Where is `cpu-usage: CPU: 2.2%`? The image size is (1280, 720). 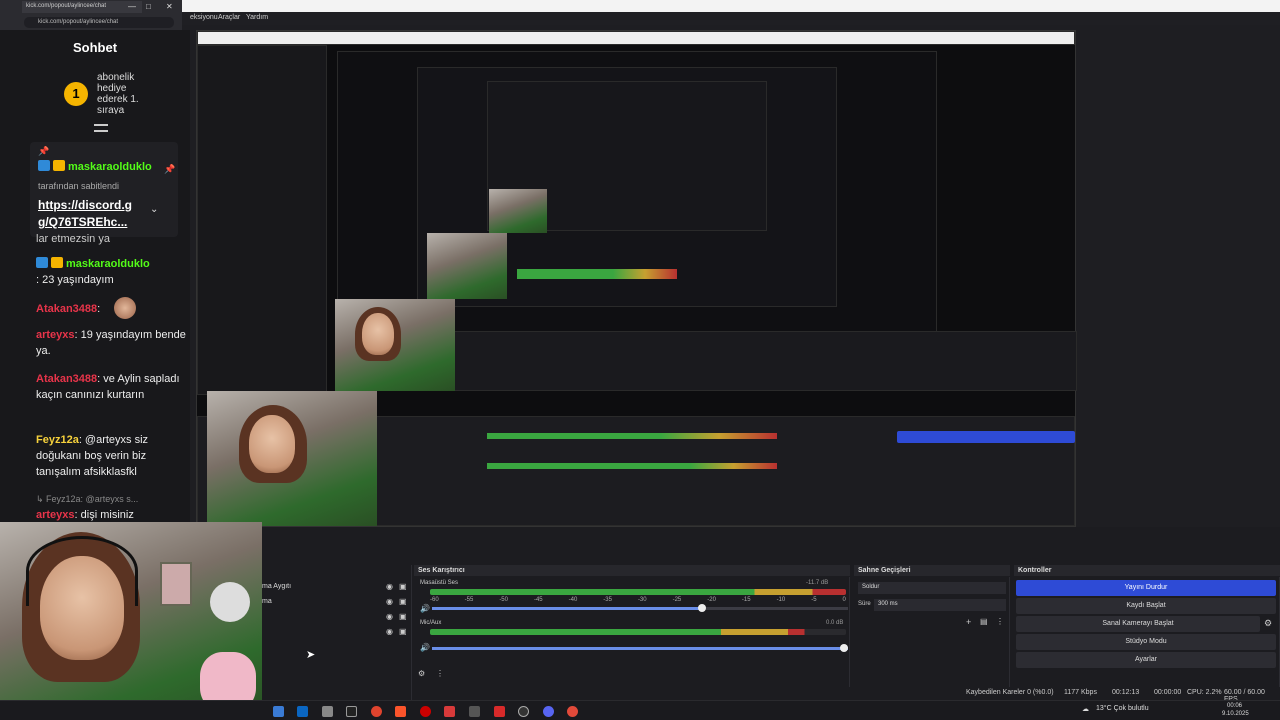 cpu-usage: CPU: 2.2% is located at coordinates (1204, 692).